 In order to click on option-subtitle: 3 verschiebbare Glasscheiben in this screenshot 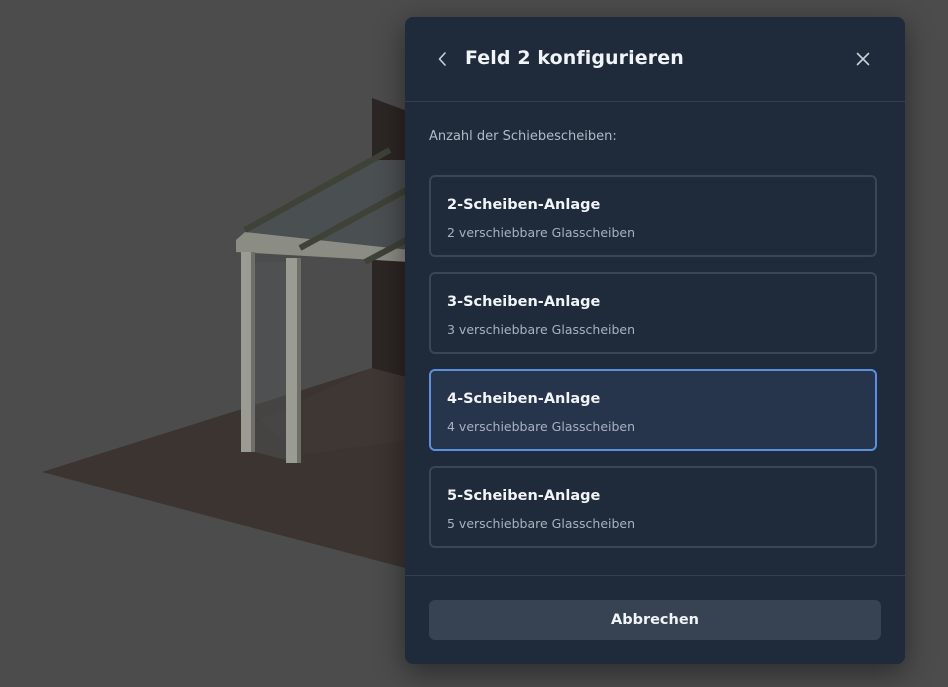, I will do `click(541, 329)`.